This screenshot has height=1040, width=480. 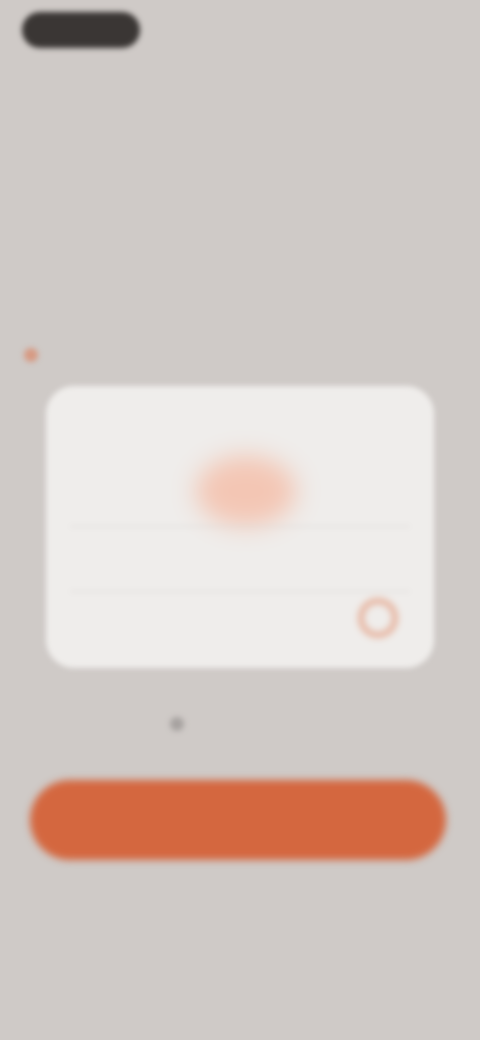 I want to click on helper-row, so click(x=240, y=724).